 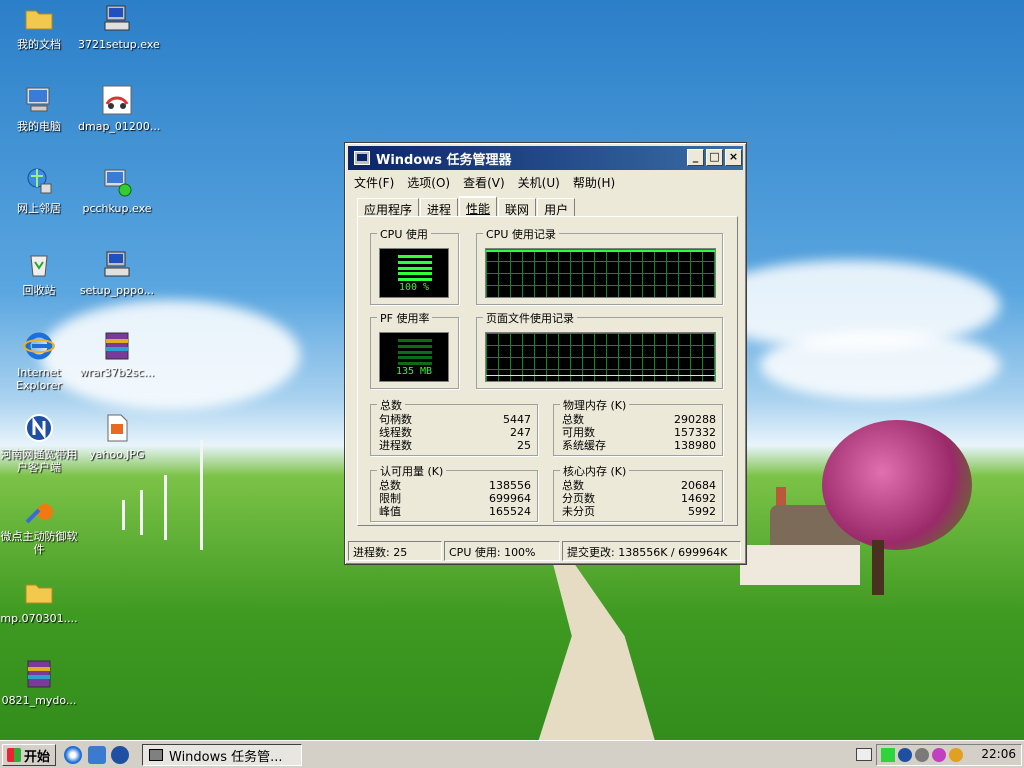 I want to click on kernel-memory-title: 核心内存 (K), so click(x=595, y=471).